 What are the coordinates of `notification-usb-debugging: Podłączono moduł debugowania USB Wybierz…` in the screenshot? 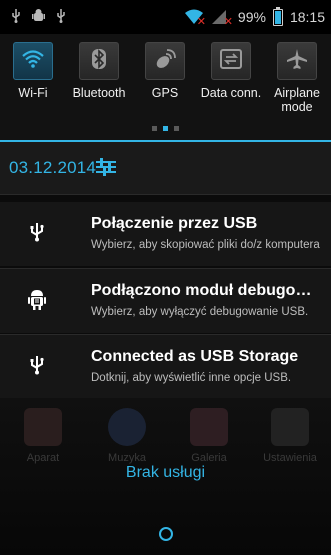 It's located at (165, 301).